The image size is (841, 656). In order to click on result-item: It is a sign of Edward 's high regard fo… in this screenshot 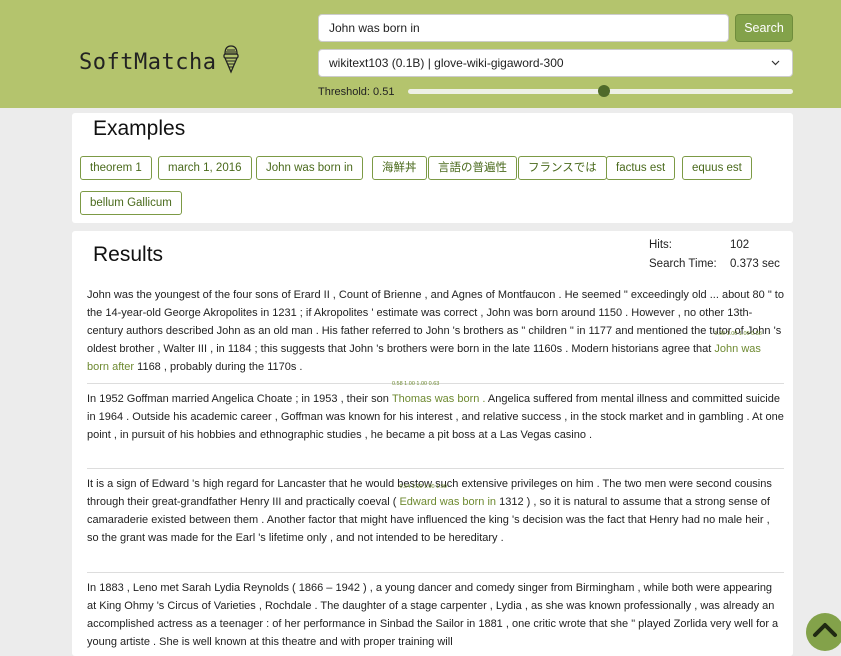, I will do `click(435, 511)`.